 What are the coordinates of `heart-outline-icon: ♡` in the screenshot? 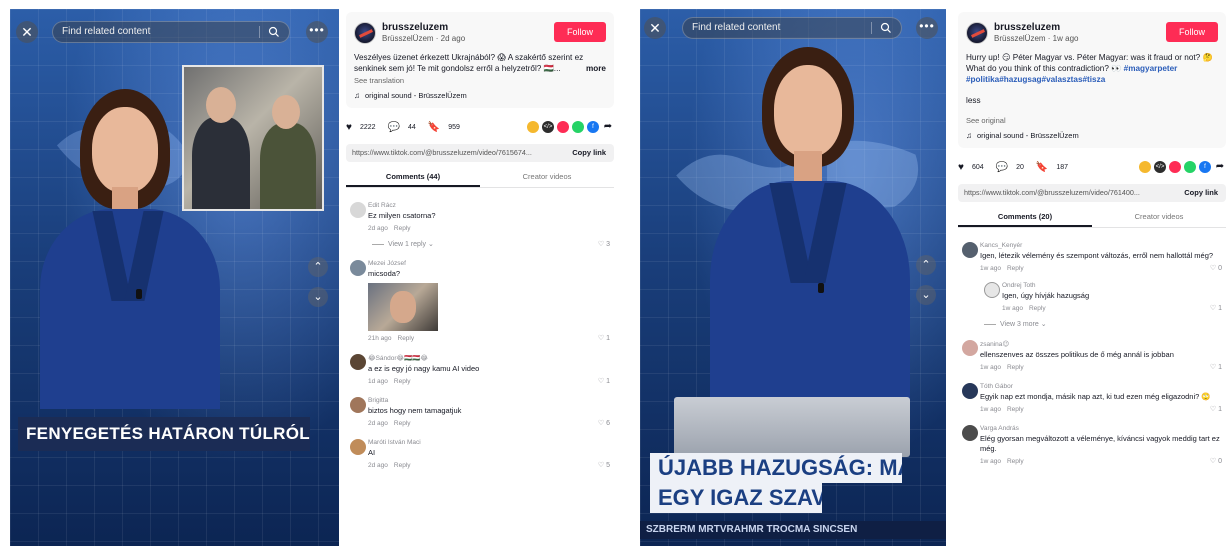 It's located at (602, 465).